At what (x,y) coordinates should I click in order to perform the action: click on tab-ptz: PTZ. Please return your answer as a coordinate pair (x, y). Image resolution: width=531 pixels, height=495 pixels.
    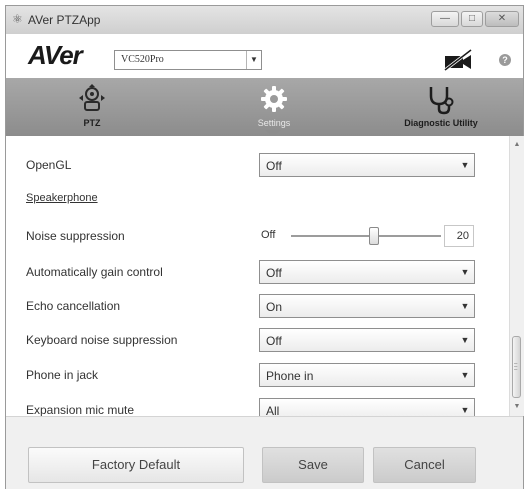
    Looking at the image, I should click on (92, 107).